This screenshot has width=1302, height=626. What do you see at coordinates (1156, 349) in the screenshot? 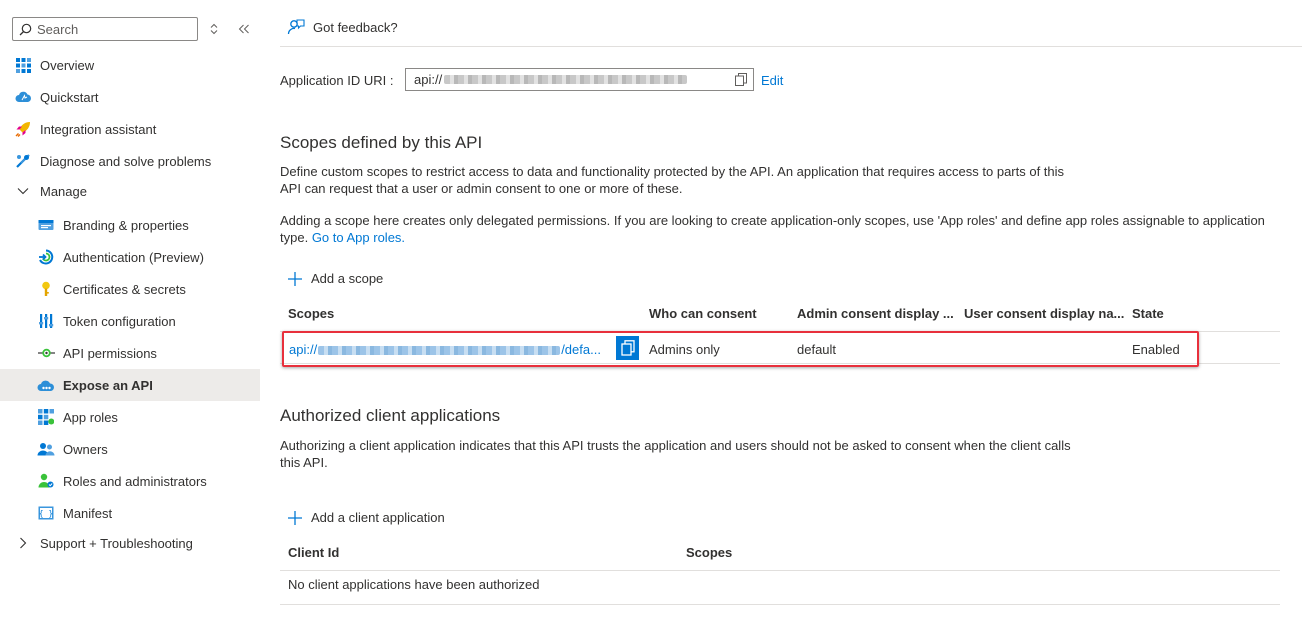
I see `state-cell: Enabled` at bounding box center [1156, 349].